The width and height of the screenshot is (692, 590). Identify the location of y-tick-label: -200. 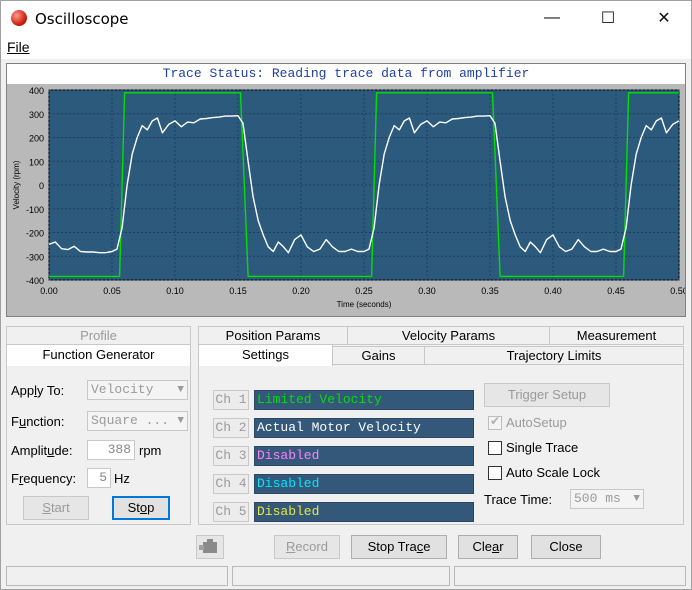
(35, 234).